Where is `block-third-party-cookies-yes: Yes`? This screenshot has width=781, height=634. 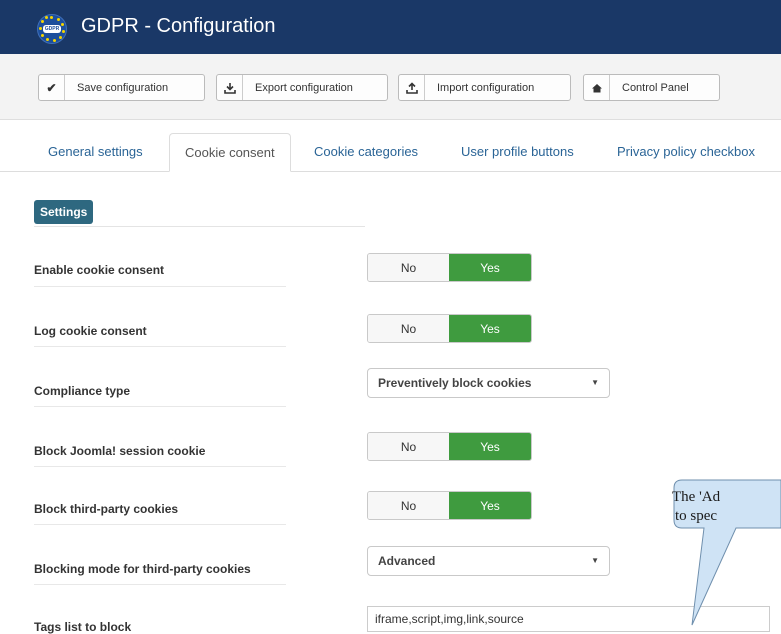
block-third-party-cookies-yes: Yes is located at coordinates (490, 505).